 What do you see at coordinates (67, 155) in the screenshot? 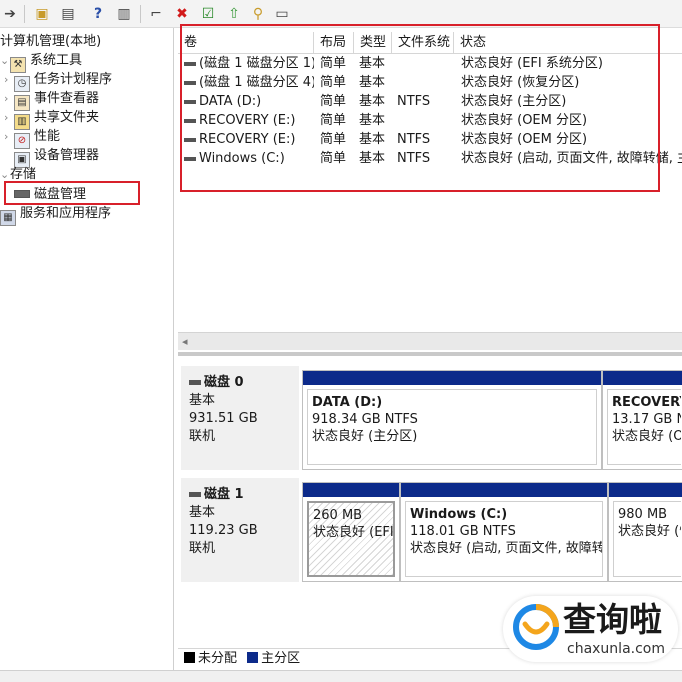
I see `tree-item-label: 设备管理器` at bounding box center [67, 155].